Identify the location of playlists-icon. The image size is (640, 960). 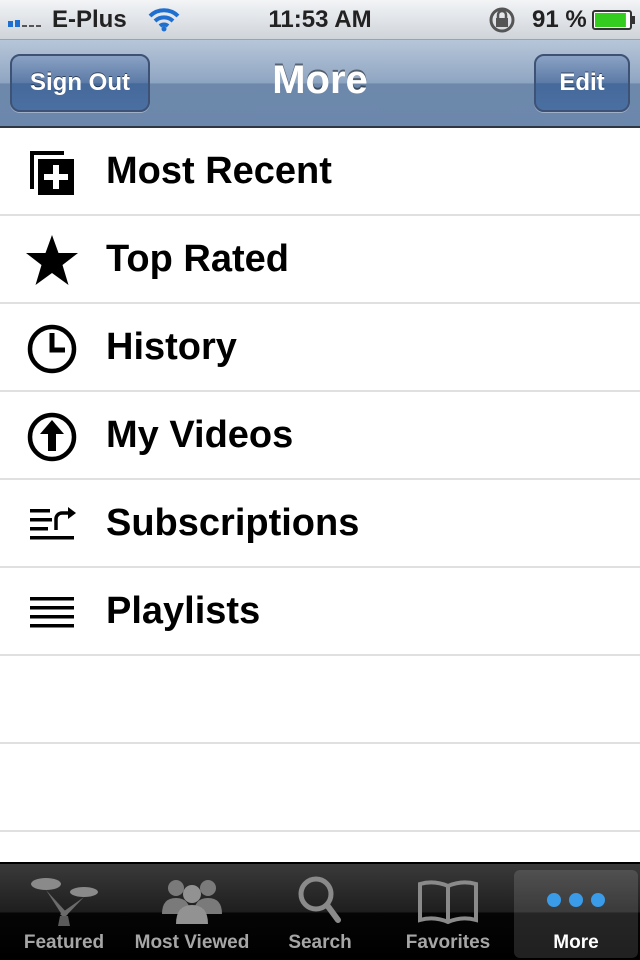
(52, 612).